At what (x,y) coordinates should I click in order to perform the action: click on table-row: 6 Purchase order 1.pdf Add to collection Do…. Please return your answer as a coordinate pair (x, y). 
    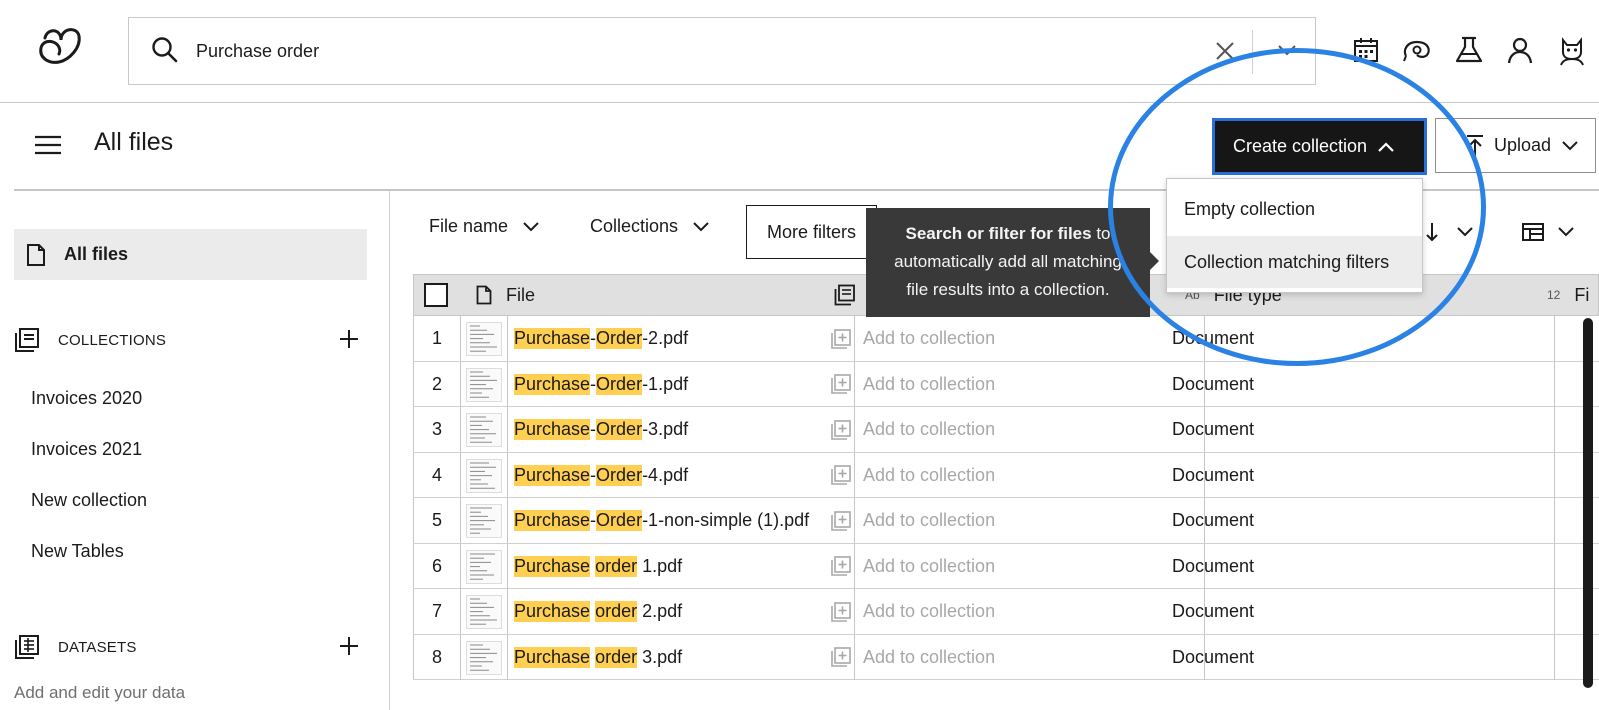
    Looking at the image, I should click on (1006, 566).